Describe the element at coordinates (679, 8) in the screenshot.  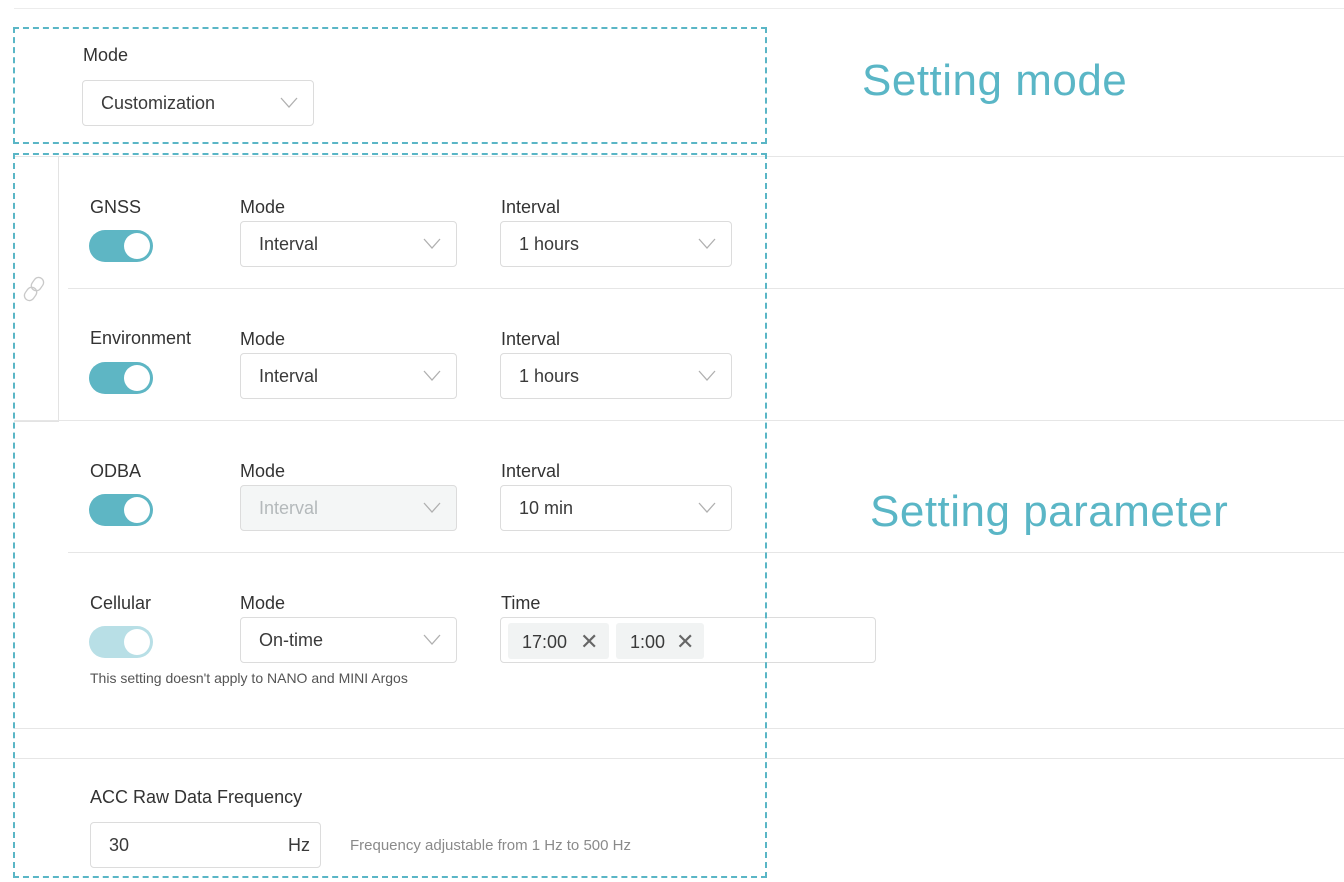
I see `top-border` at that location.